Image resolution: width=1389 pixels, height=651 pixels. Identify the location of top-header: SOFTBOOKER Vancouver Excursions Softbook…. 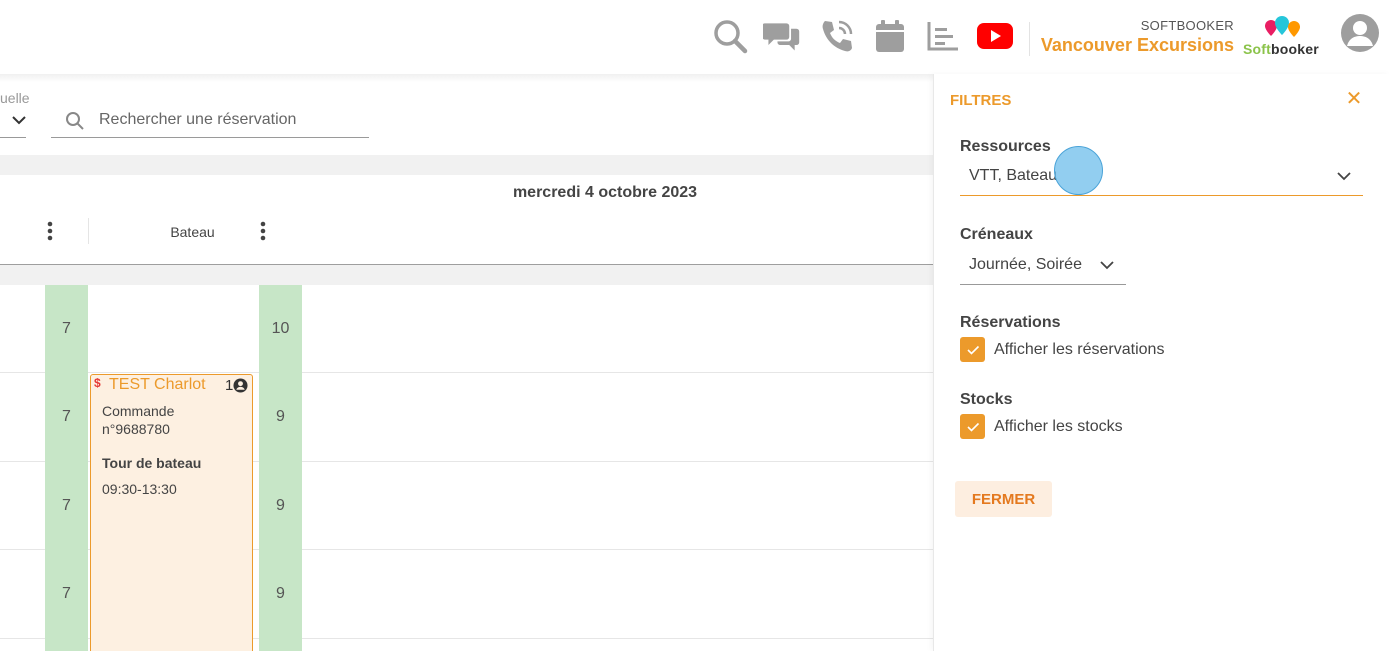
(694, 37).